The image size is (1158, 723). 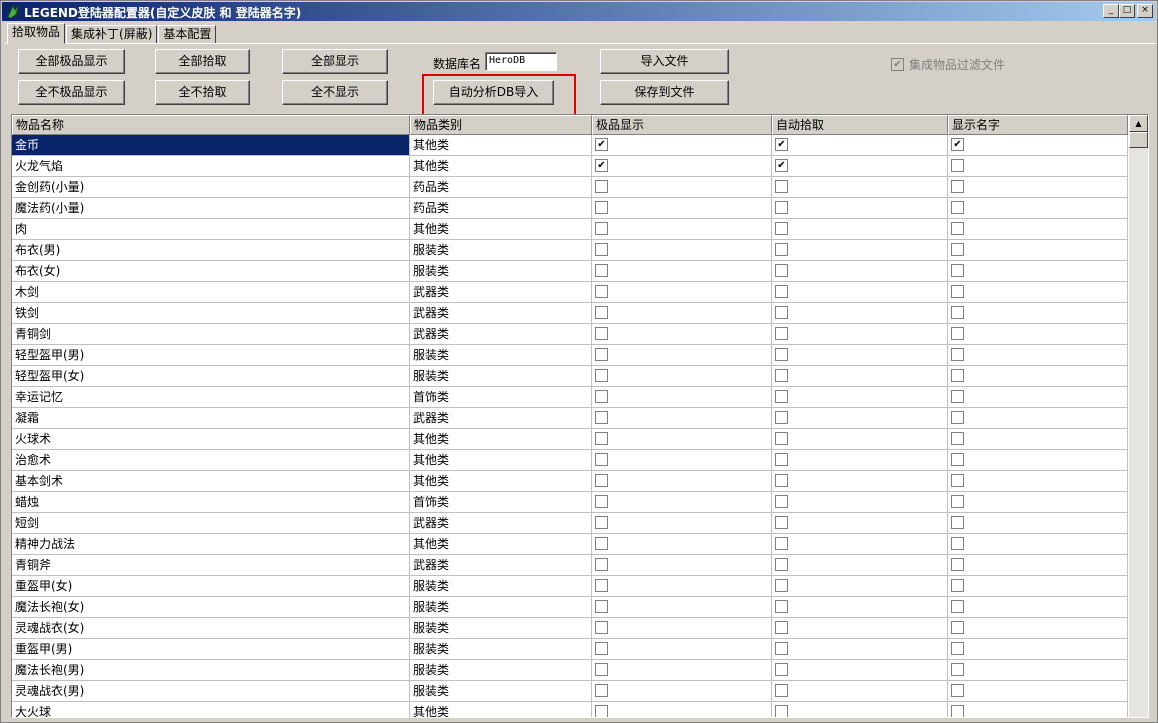 What do you see at coordinates (211, 523) in the screenshot?
I see `item-name-cell: 短剑` at bounding box center [211, 523].